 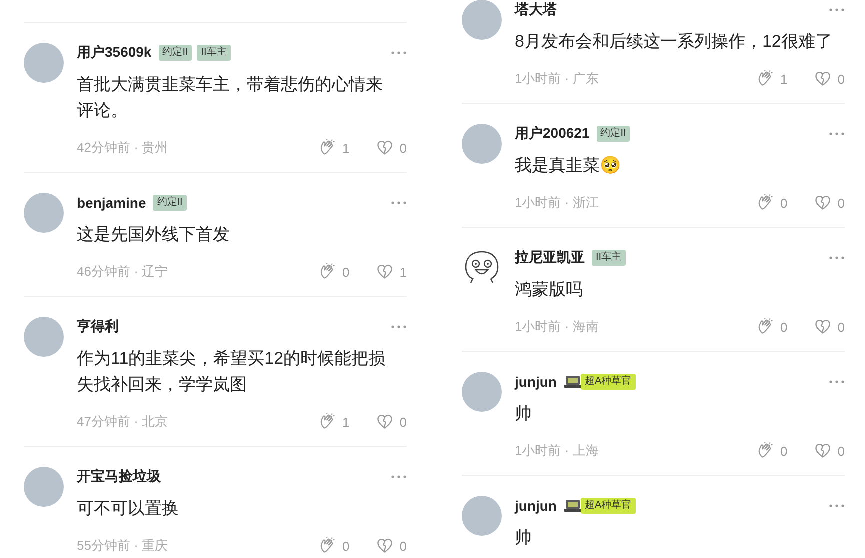 What do you see at coordinates (114, 53) in the screenshot?
I see `user-name: 用户35609k` at bounding box center [114, 53].